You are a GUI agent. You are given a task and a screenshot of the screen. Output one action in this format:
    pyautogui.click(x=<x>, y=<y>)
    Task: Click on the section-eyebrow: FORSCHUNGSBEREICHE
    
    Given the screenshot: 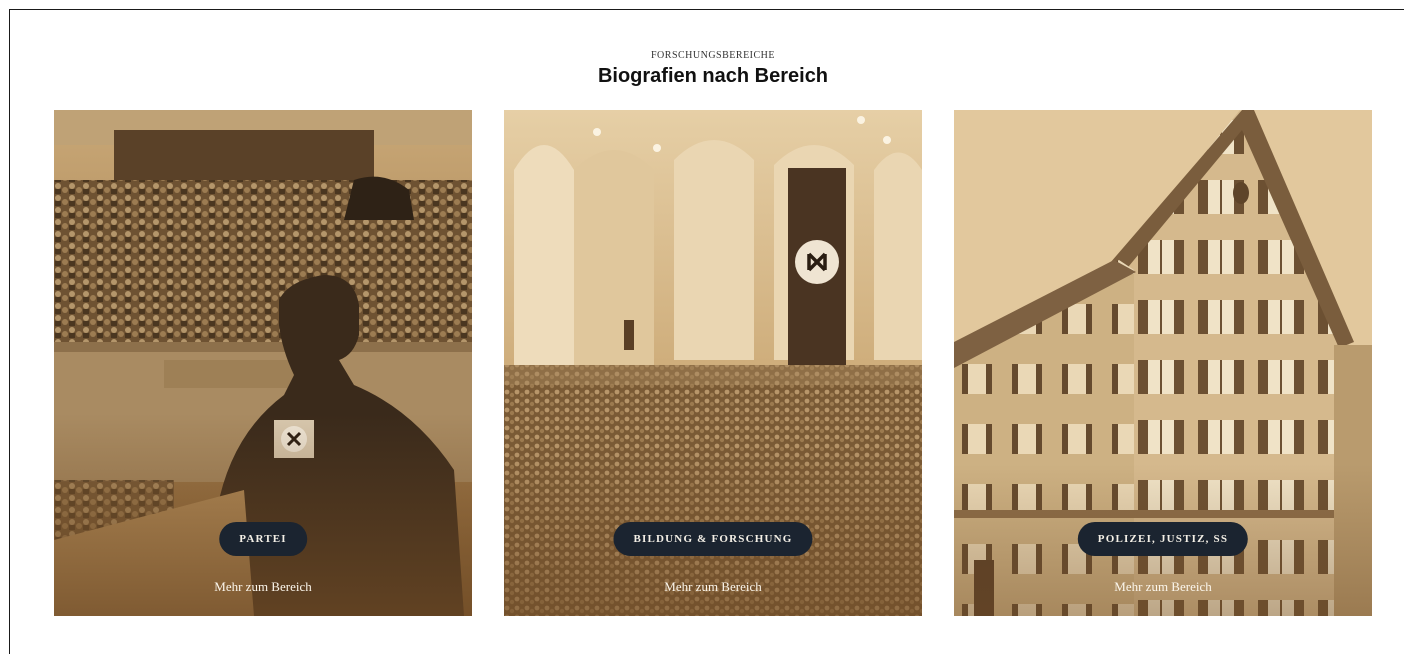 What is the action you would take?
    pyautogui.click(x=713, y=55)
    